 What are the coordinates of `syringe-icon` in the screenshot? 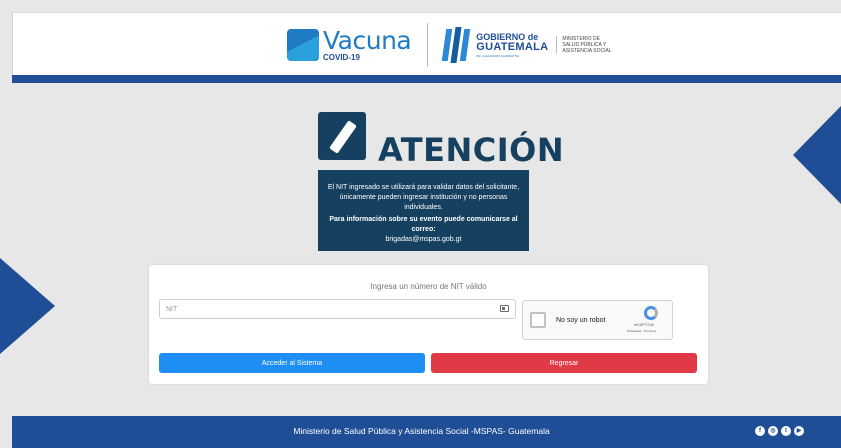 It's located at (342, 136).